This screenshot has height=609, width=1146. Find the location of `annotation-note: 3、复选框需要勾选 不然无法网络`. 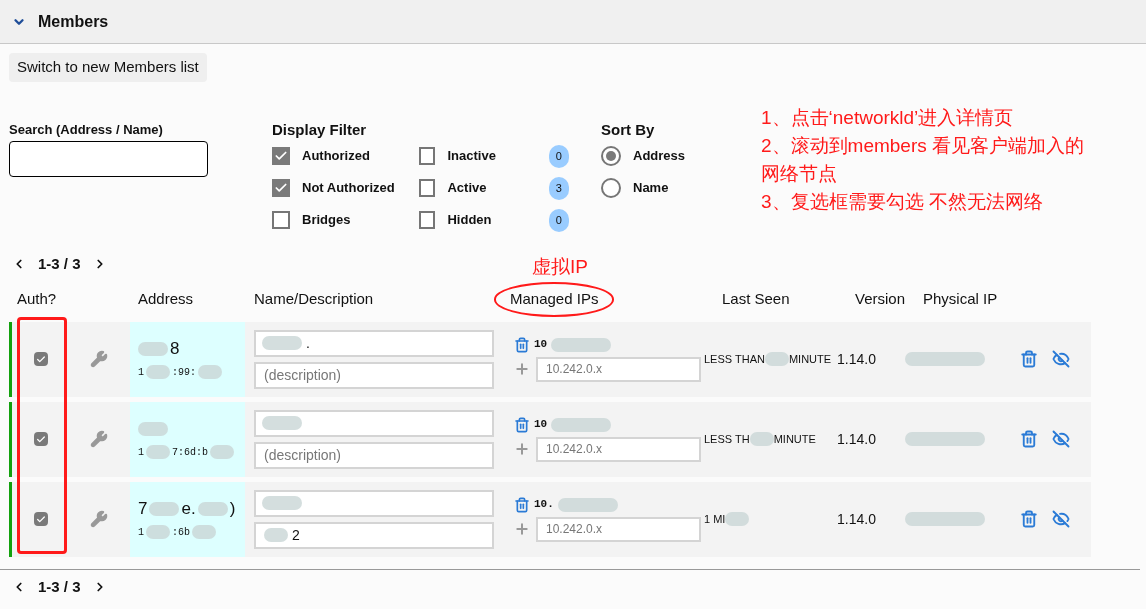

annotation-note: 3、复选框需要勾选 不然无法网络 is located at coordinates (902, 201).